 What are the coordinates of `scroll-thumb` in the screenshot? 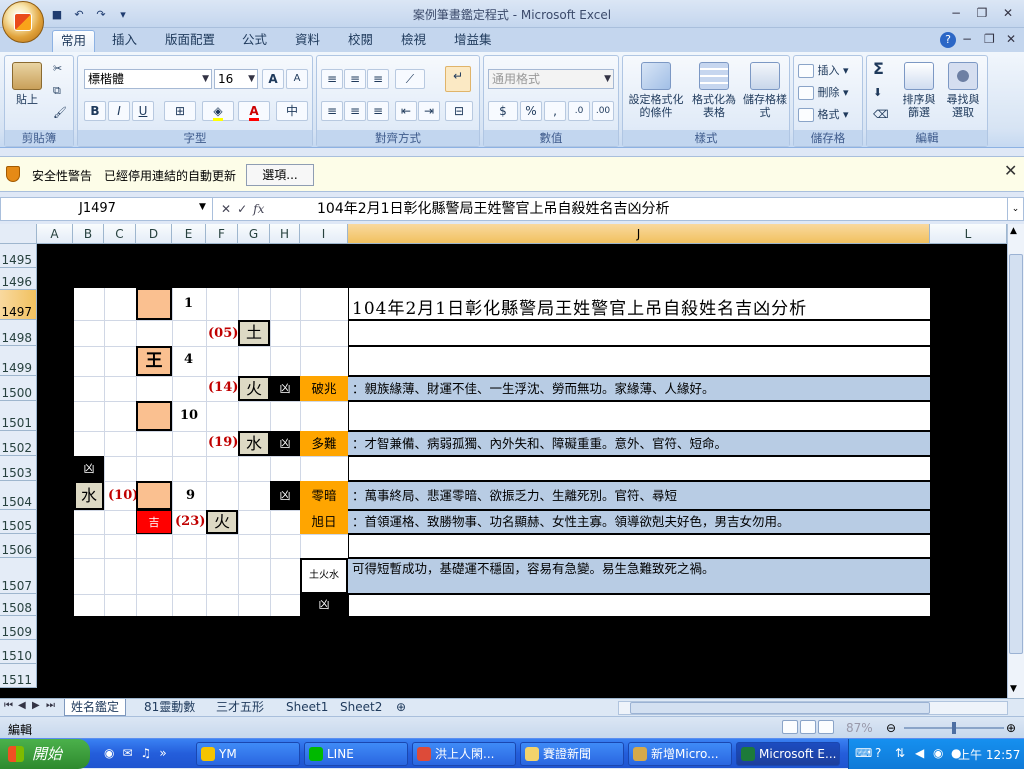 It's located at (1016, 454).